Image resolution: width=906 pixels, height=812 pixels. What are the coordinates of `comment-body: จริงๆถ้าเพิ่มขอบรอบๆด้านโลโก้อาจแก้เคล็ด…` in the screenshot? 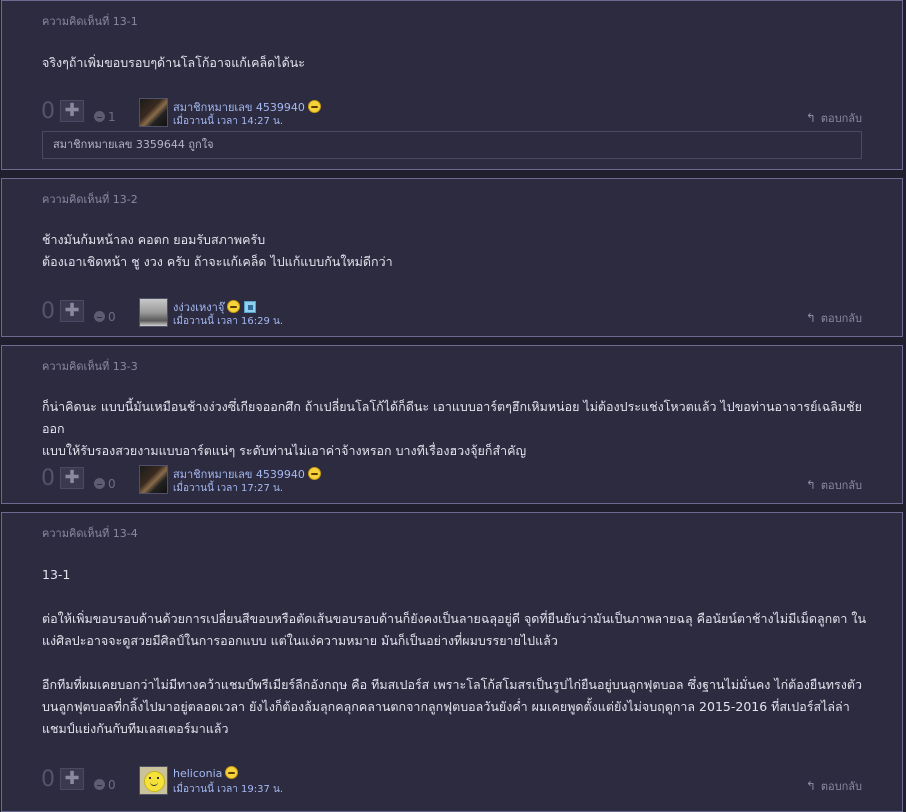 It's located at (457, 63).